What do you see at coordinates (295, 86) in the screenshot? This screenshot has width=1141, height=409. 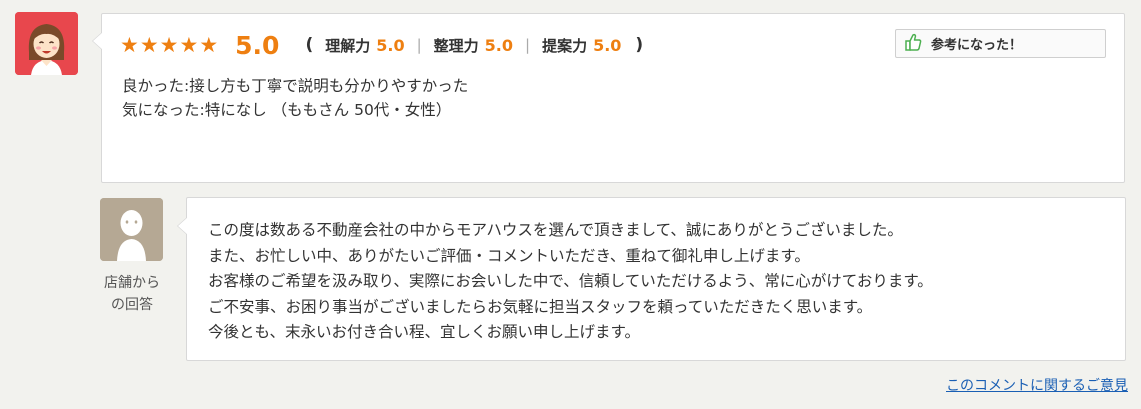 I see `review-good-points: 良かった:接し方も丁寧で説明も分かりやすかった` at bounding box center [295, 86].